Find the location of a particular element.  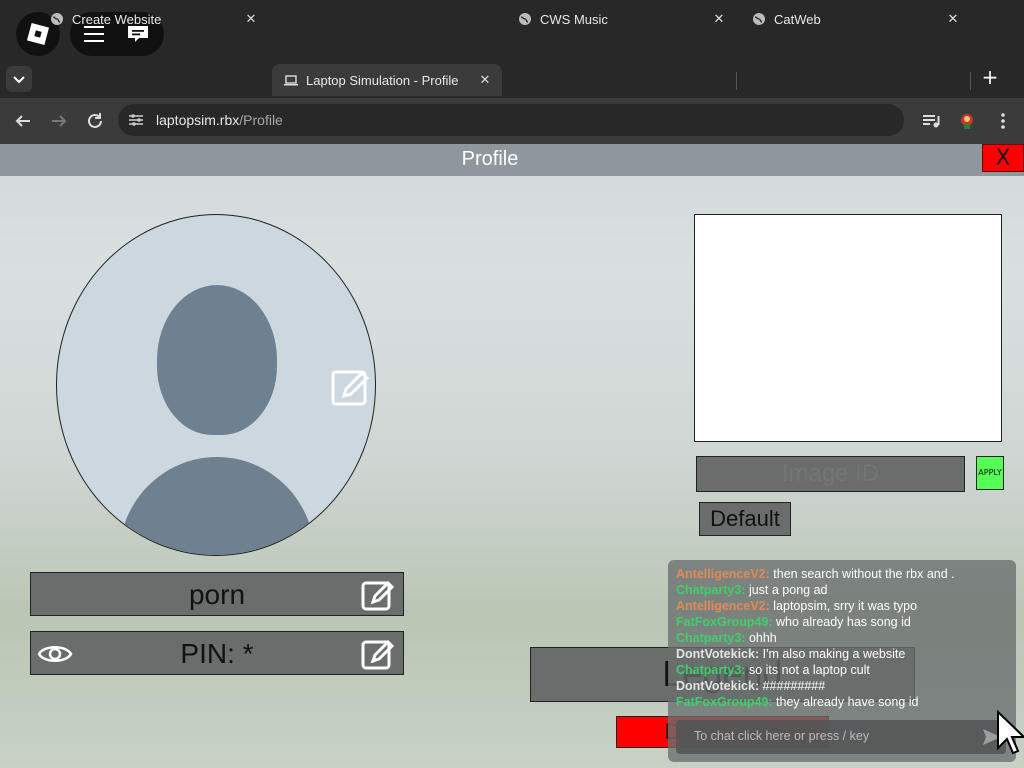

url-text: laptopsim.rbx/Profile is located at coordinates (219, 120).